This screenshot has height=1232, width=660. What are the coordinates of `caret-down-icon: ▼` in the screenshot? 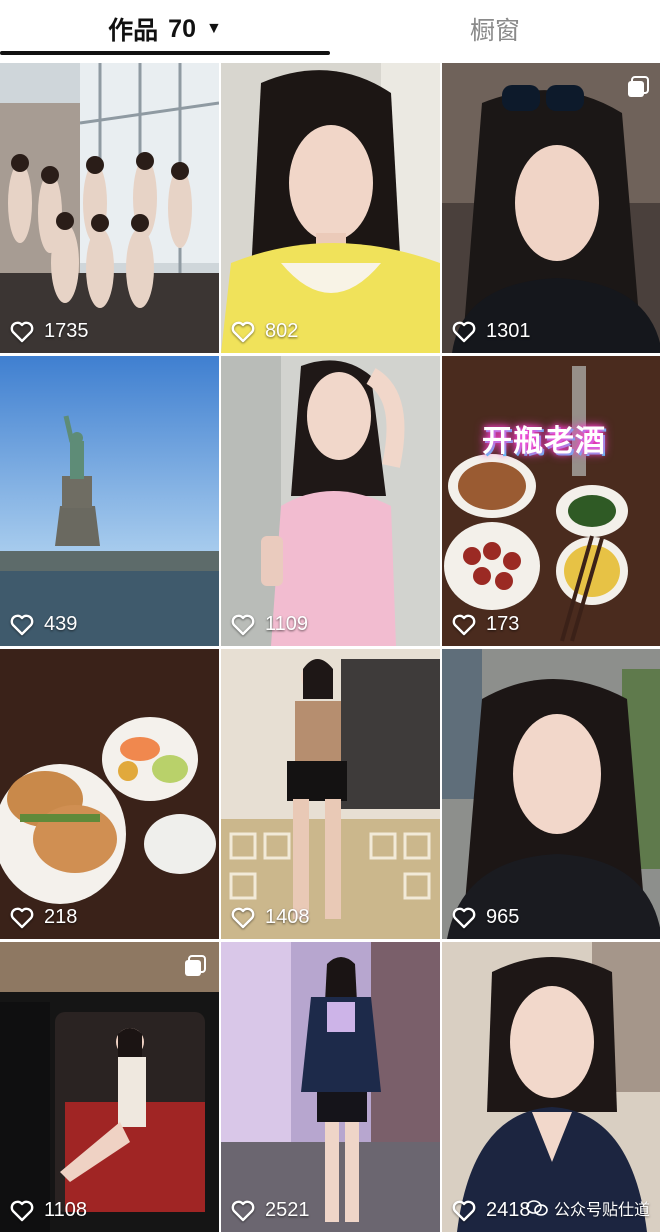 It's located at (214, 29).